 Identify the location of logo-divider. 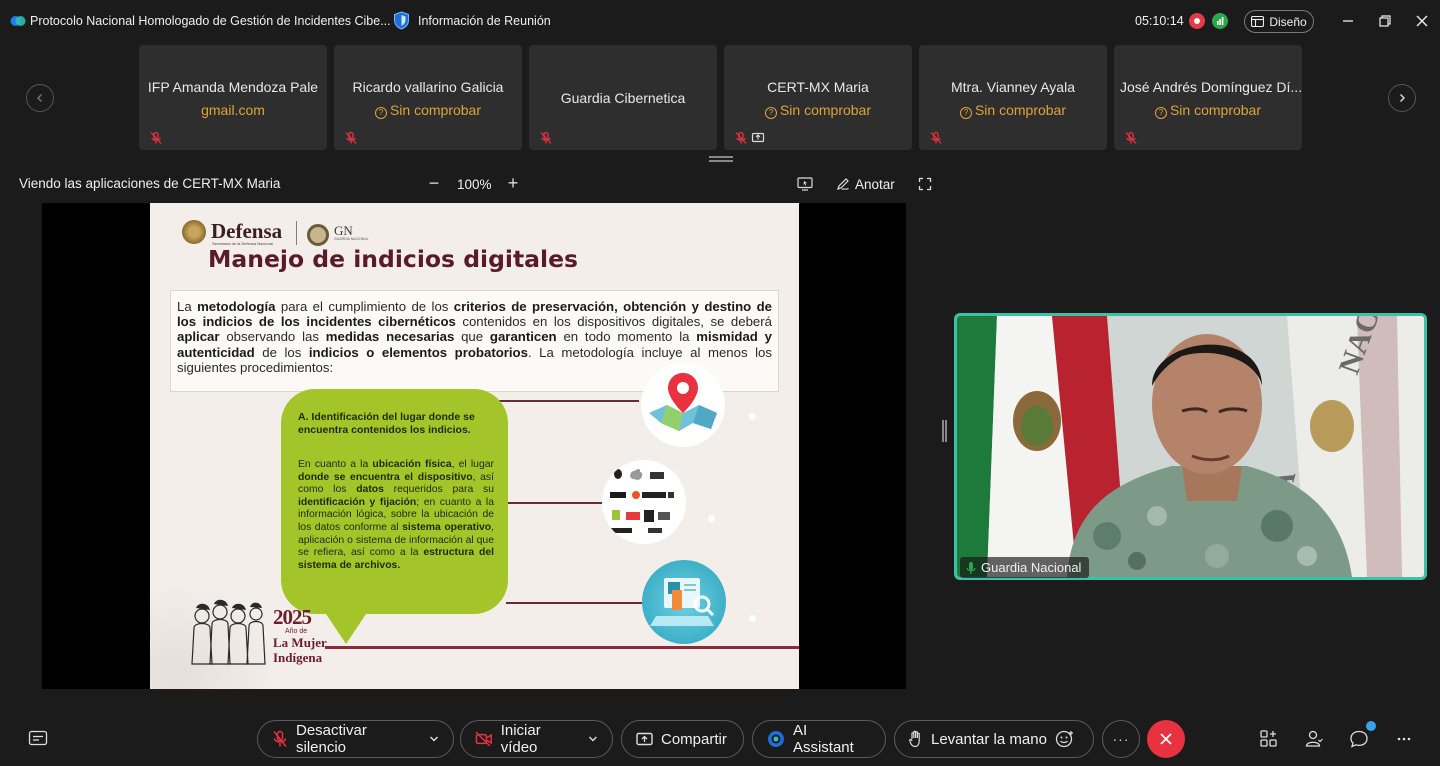
(296, 233).